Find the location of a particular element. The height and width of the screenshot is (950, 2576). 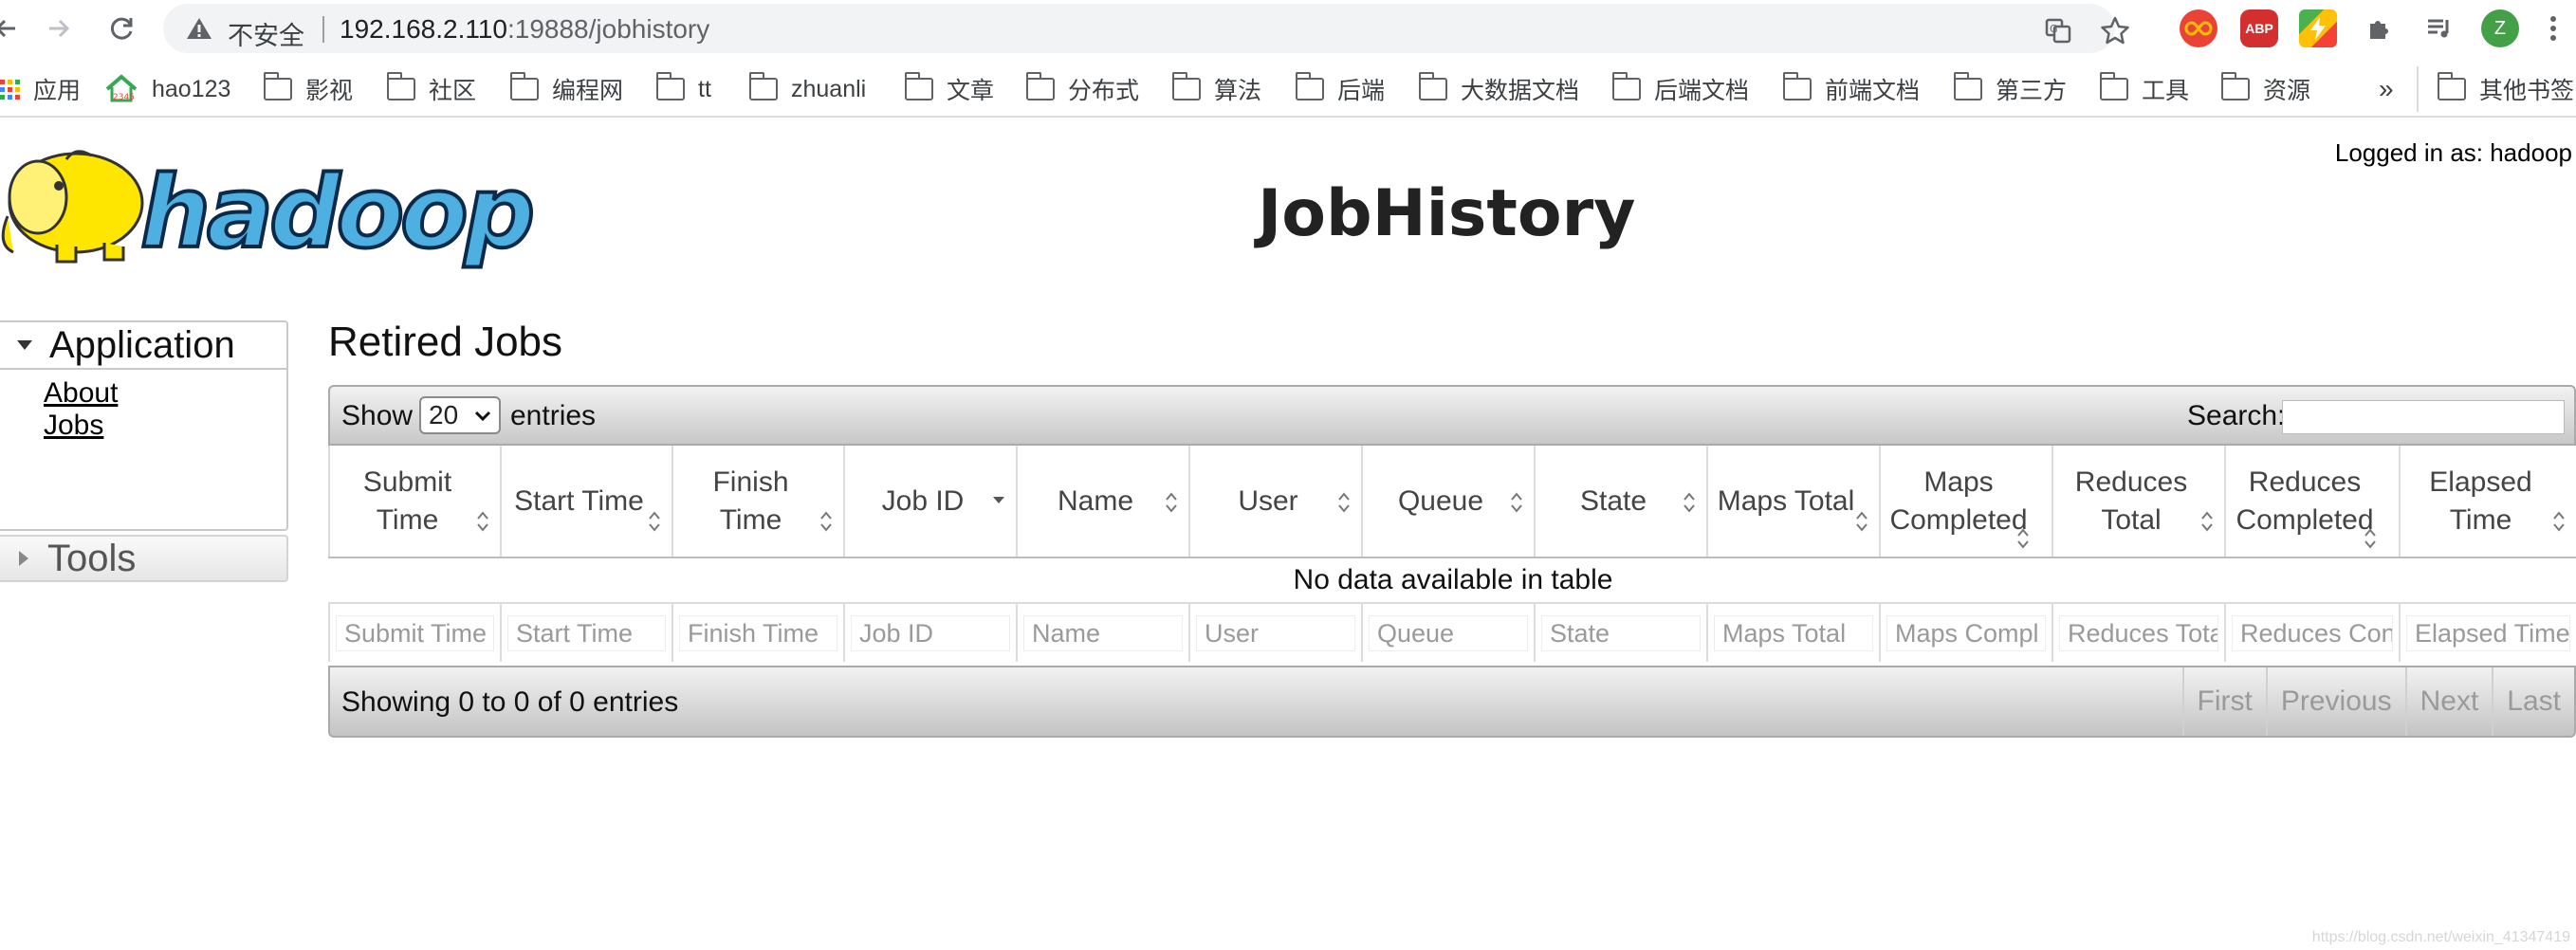

filter-input-reduces-total: Reduces Tota is located at coordinates (2138, 632).